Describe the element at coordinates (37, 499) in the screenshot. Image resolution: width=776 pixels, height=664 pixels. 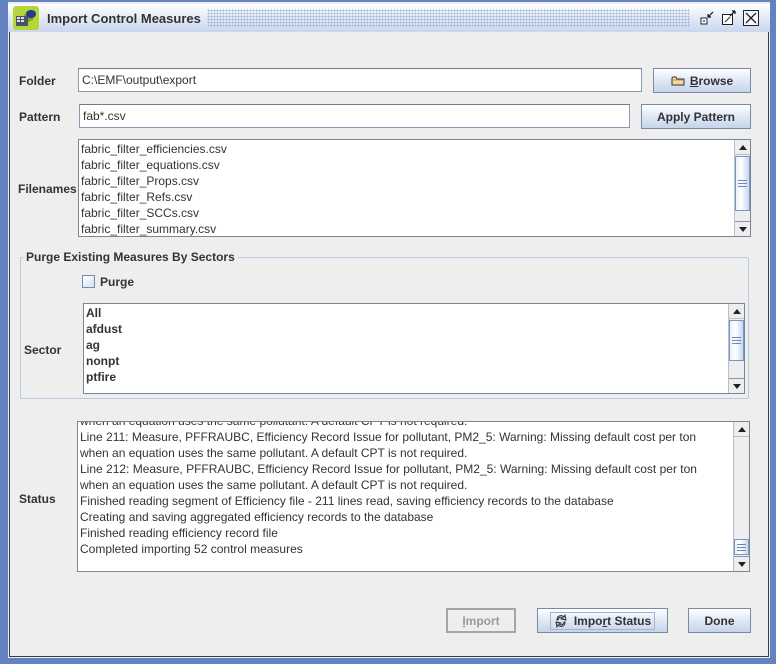
I see `status-label: Status` at that location.